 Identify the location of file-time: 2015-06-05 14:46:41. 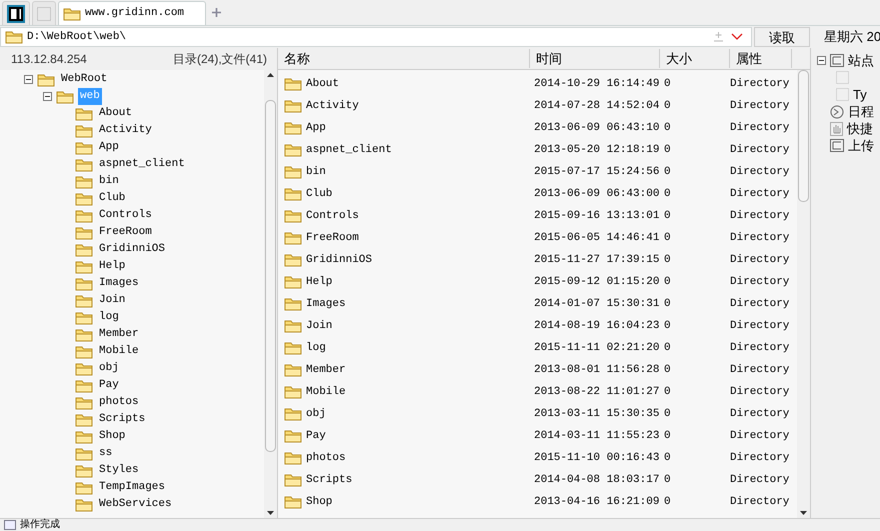
(596, 238).